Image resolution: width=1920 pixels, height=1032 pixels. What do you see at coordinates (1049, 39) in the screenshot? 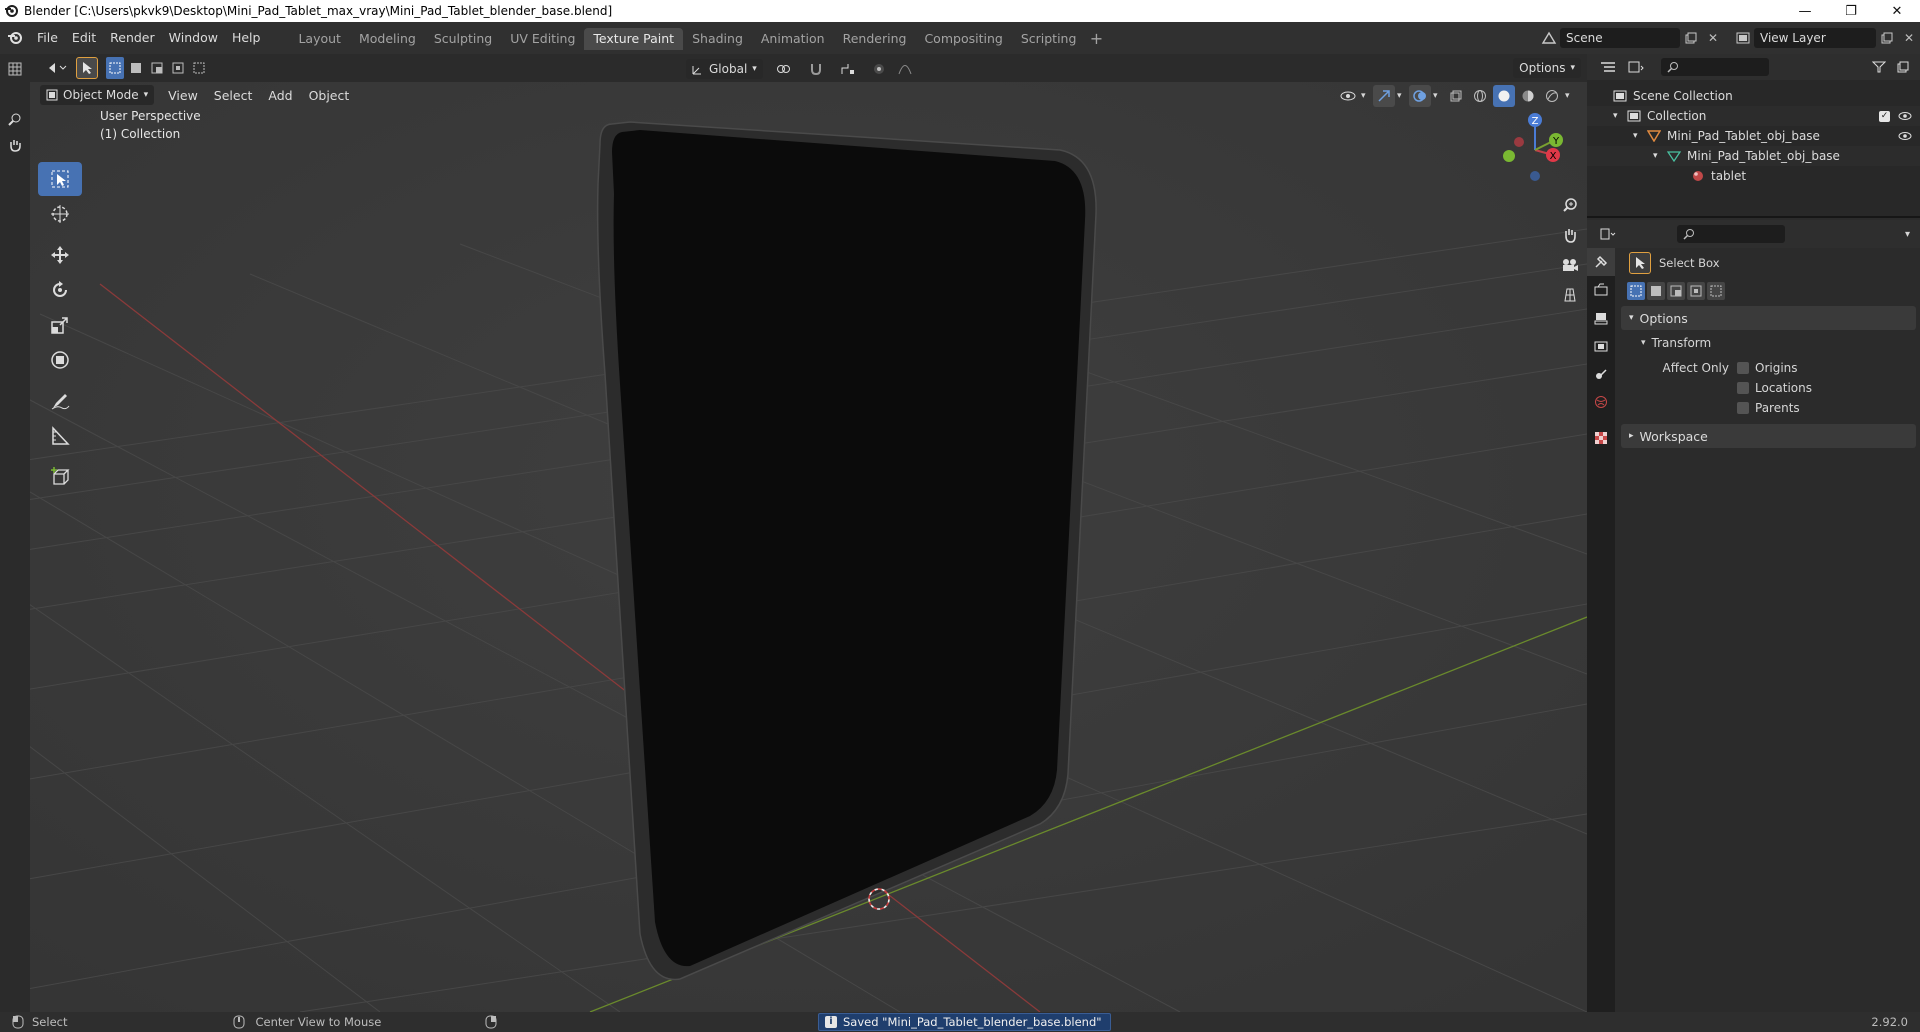
I see `tab-scripting: Scripting` at bounding box center [1049, 39].